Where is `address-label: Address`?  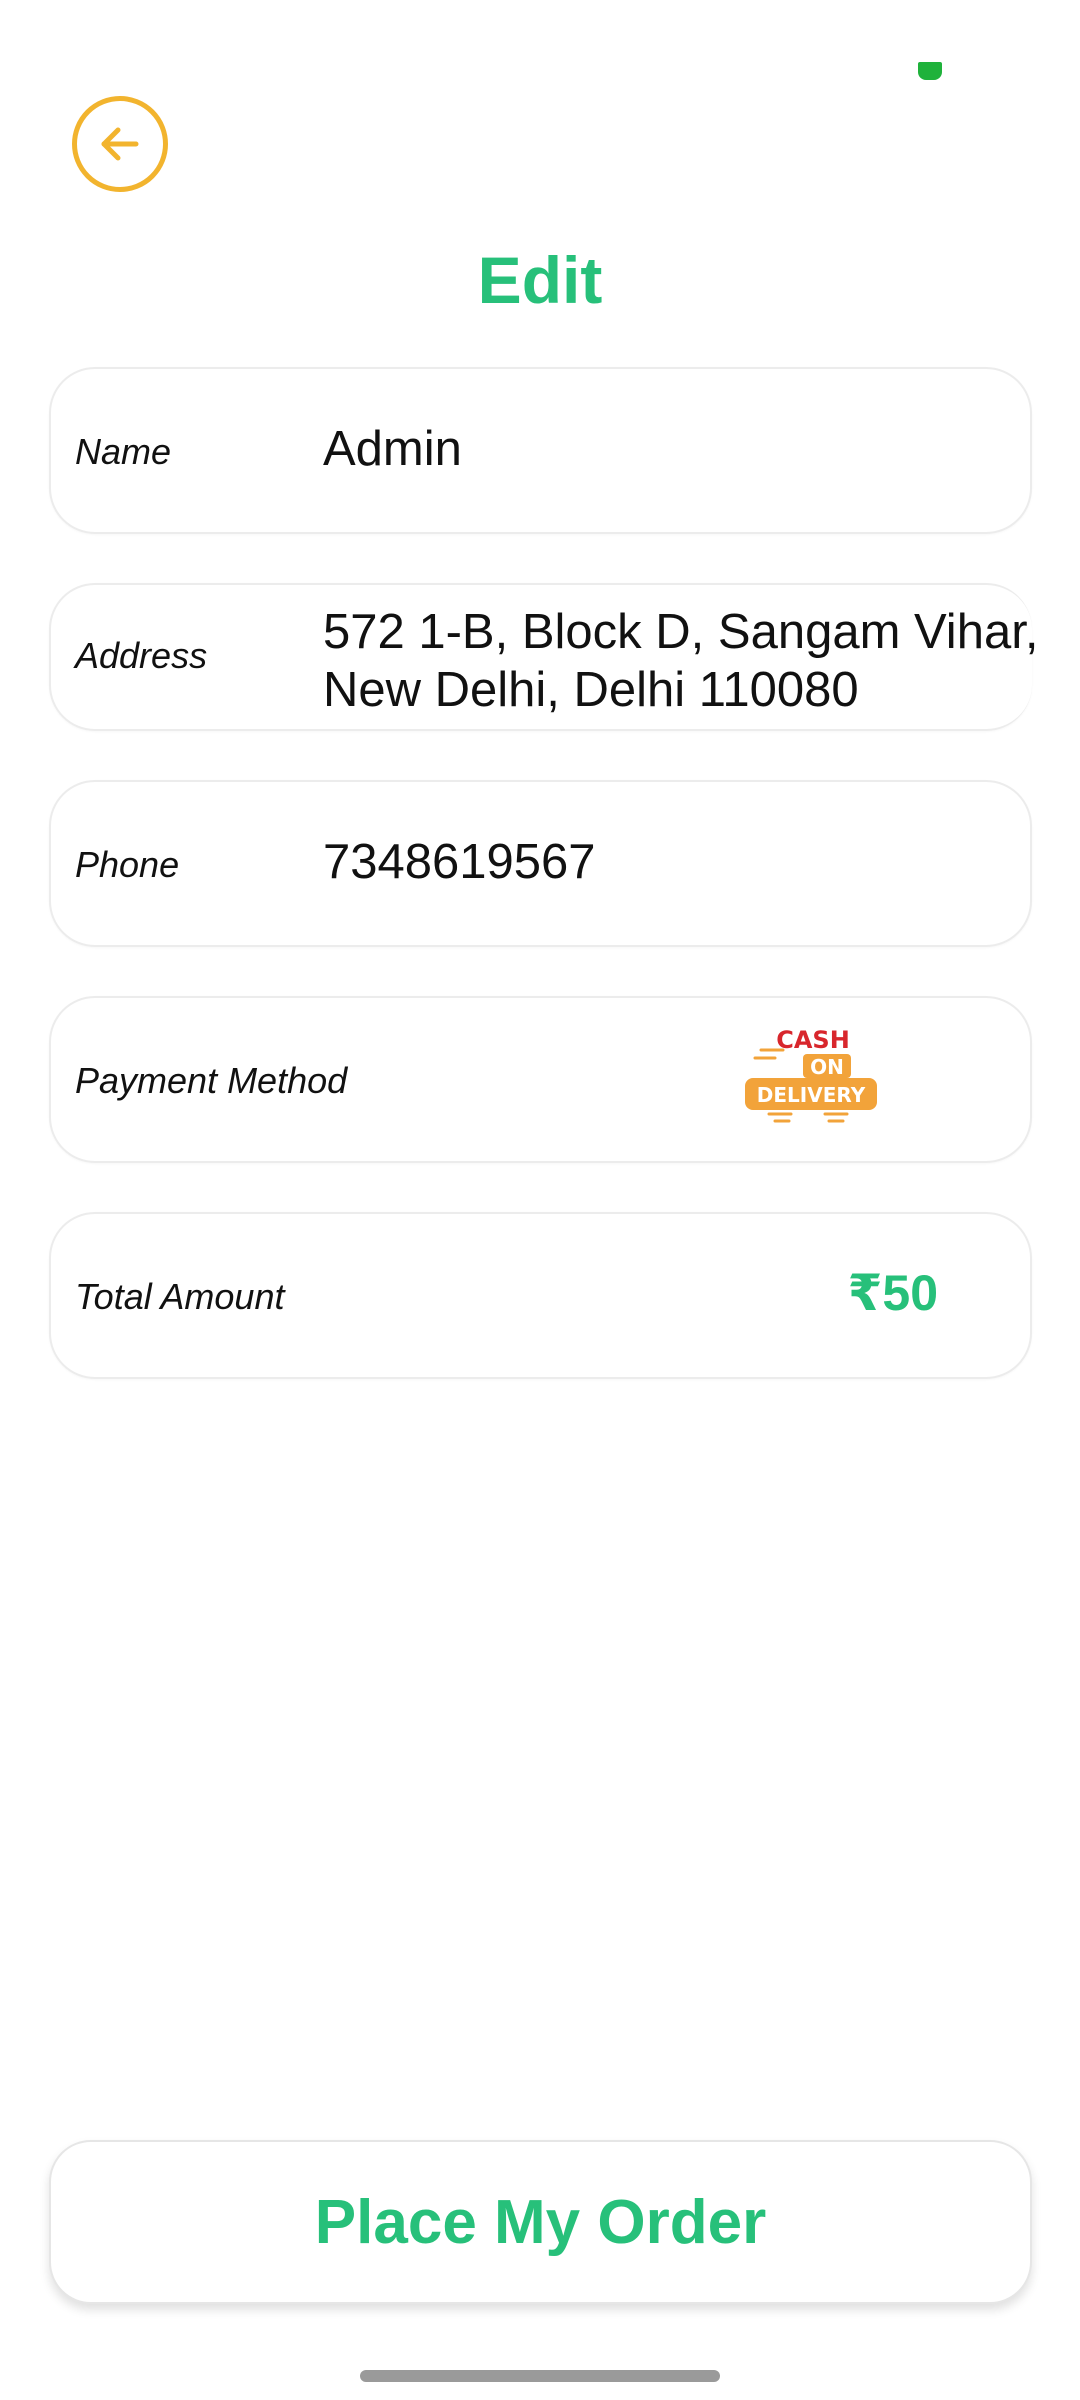 address-label: Address is located at coordinates (141, 655).